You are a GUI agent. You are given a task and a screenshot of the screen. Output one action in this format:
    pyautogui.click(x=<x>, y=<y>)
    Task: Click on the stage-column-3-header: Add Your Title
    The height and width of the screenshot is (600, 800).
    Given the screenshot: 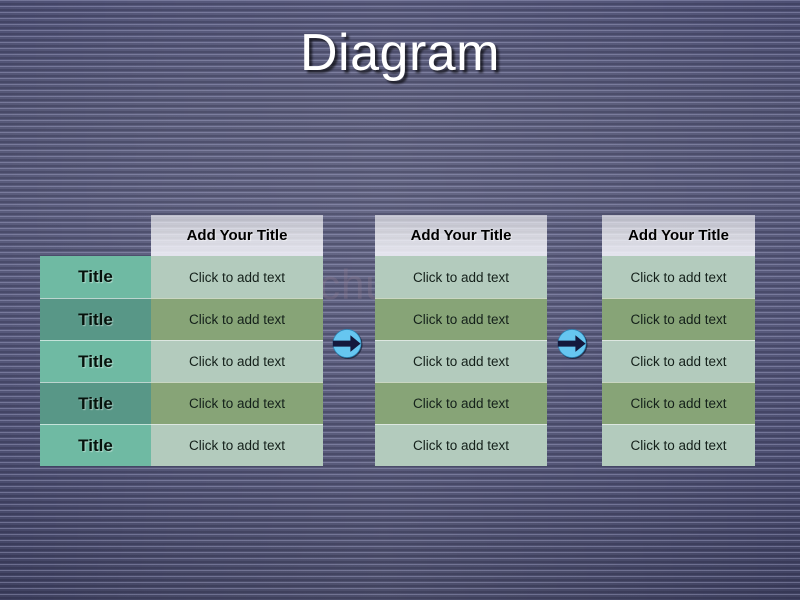 What is the action you would take?
    pyautogui.click(x=678, y=235)
    